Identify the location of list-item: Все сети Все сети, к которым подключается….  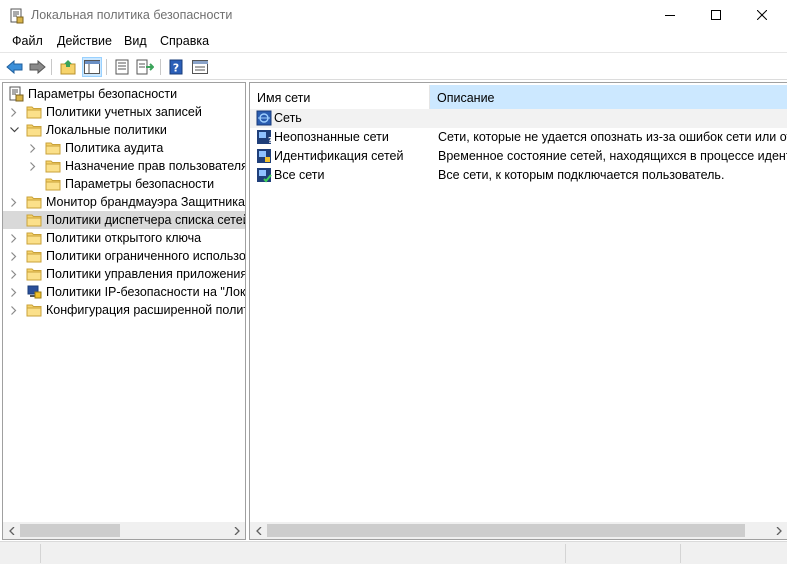
(518, 175).